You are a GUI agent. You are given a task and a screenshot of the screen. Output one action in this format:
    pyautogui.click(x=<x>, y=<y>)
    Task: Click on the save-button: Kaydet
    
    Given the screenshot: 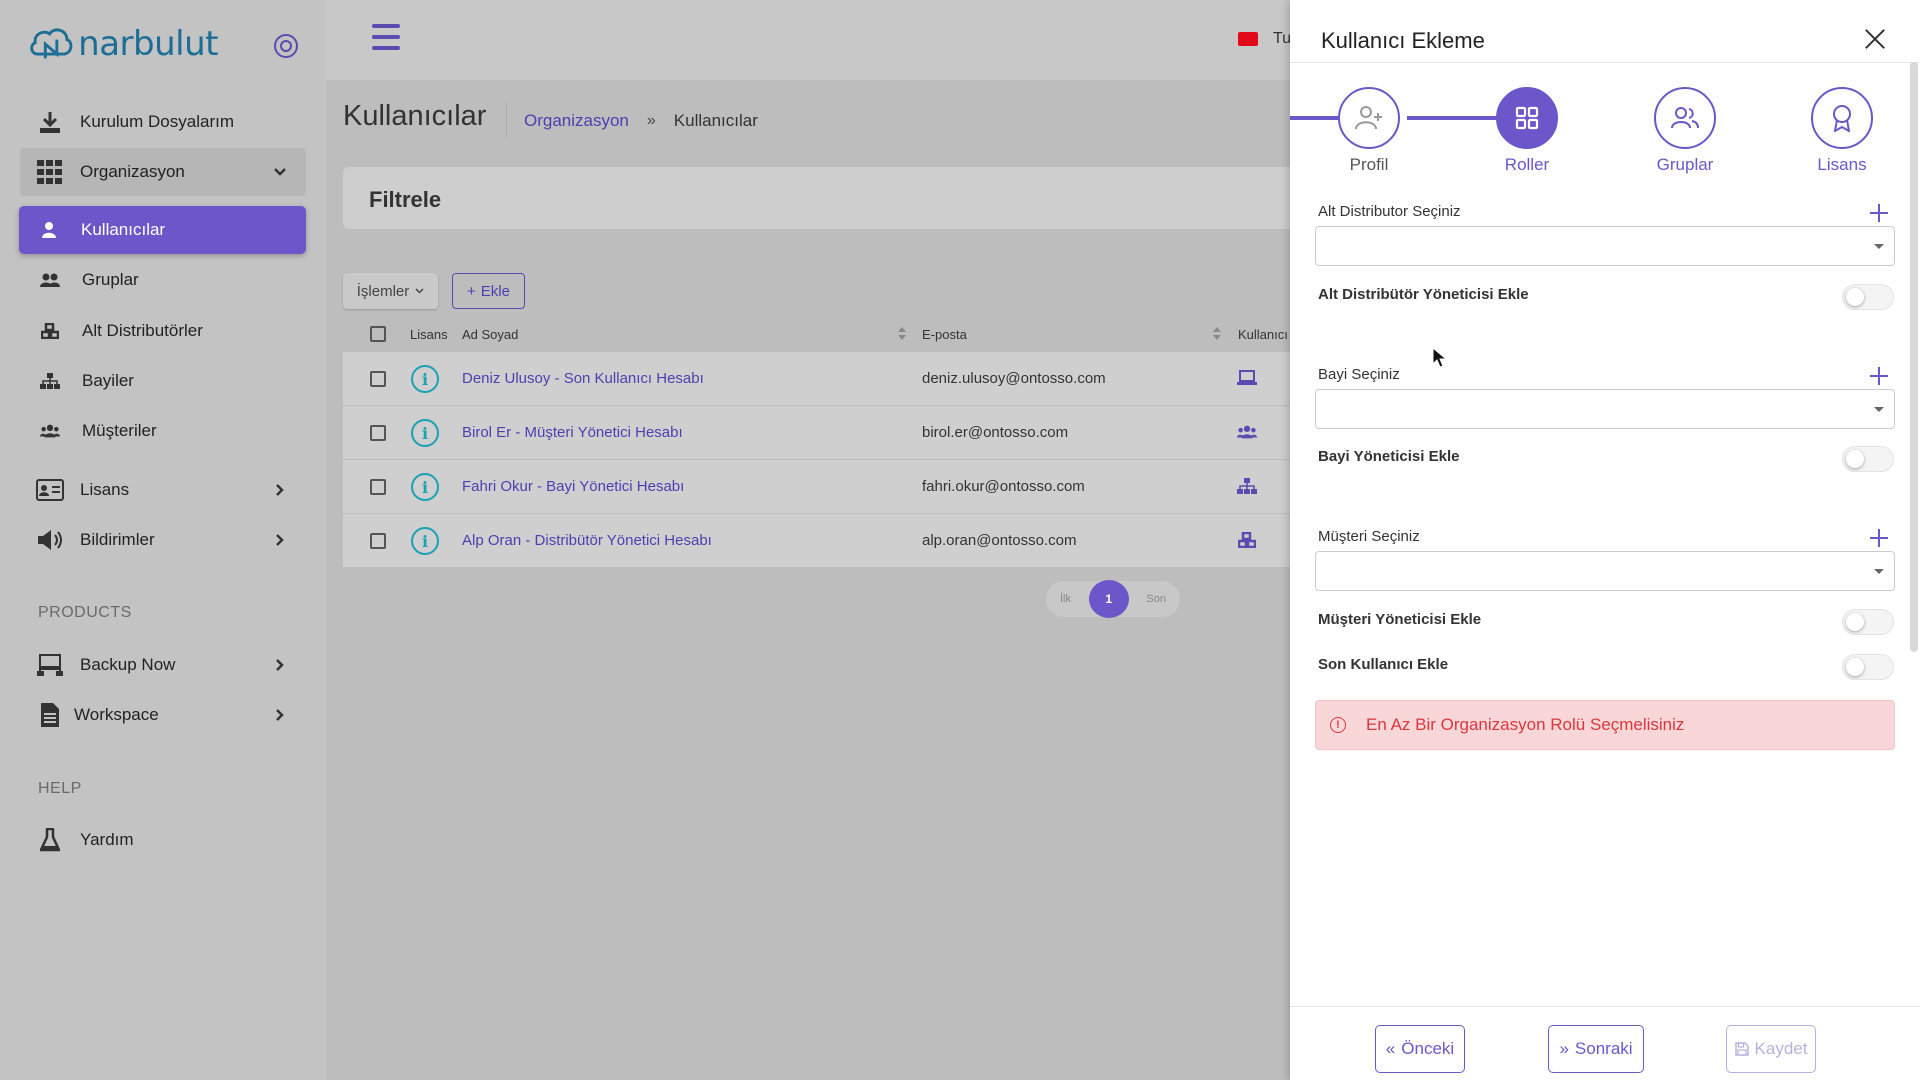 What is the action you would take?
    pyautogui.click(x=1771, y=1049)
    